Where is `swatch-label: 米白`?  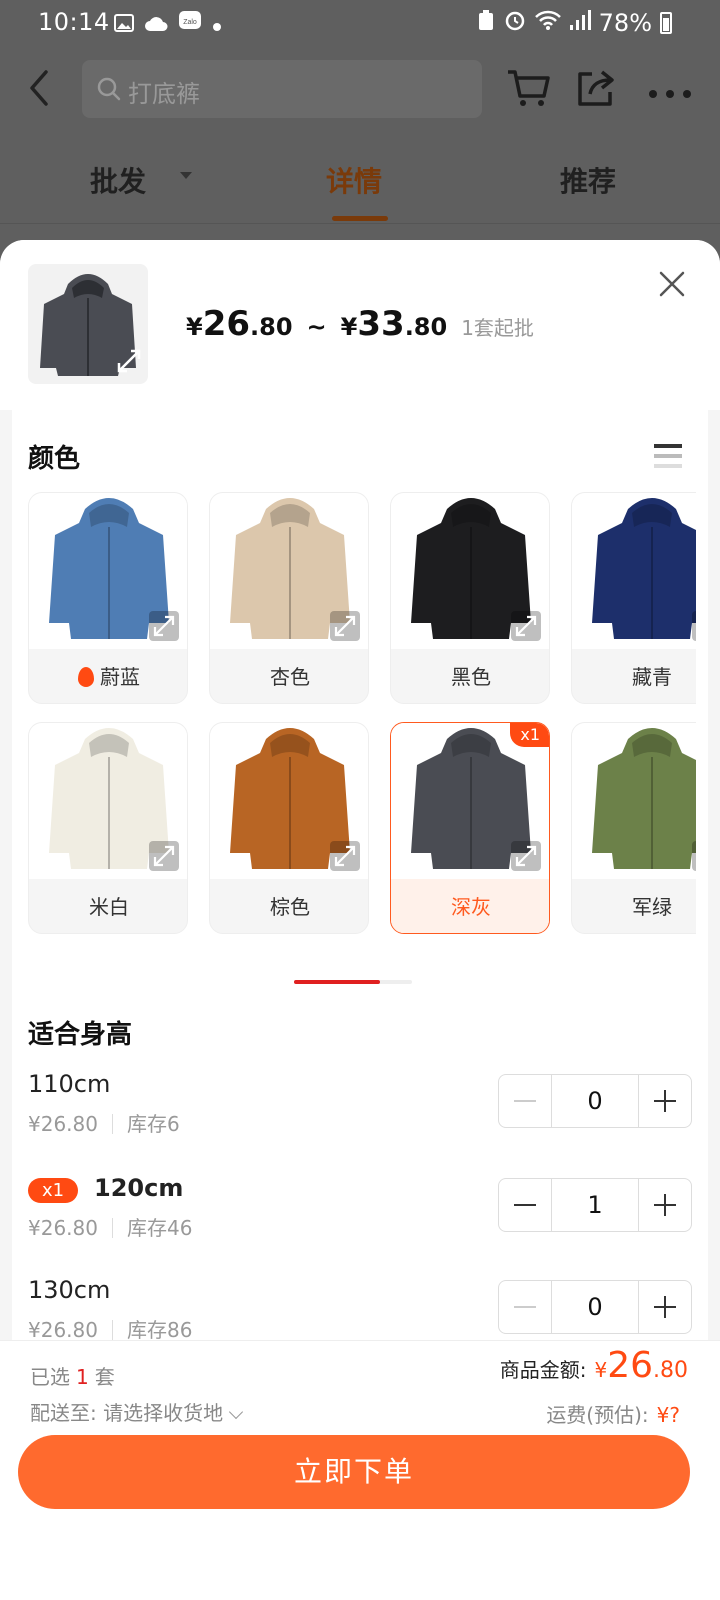 swatch-label: 米白 is located at coordinates (108, 906).